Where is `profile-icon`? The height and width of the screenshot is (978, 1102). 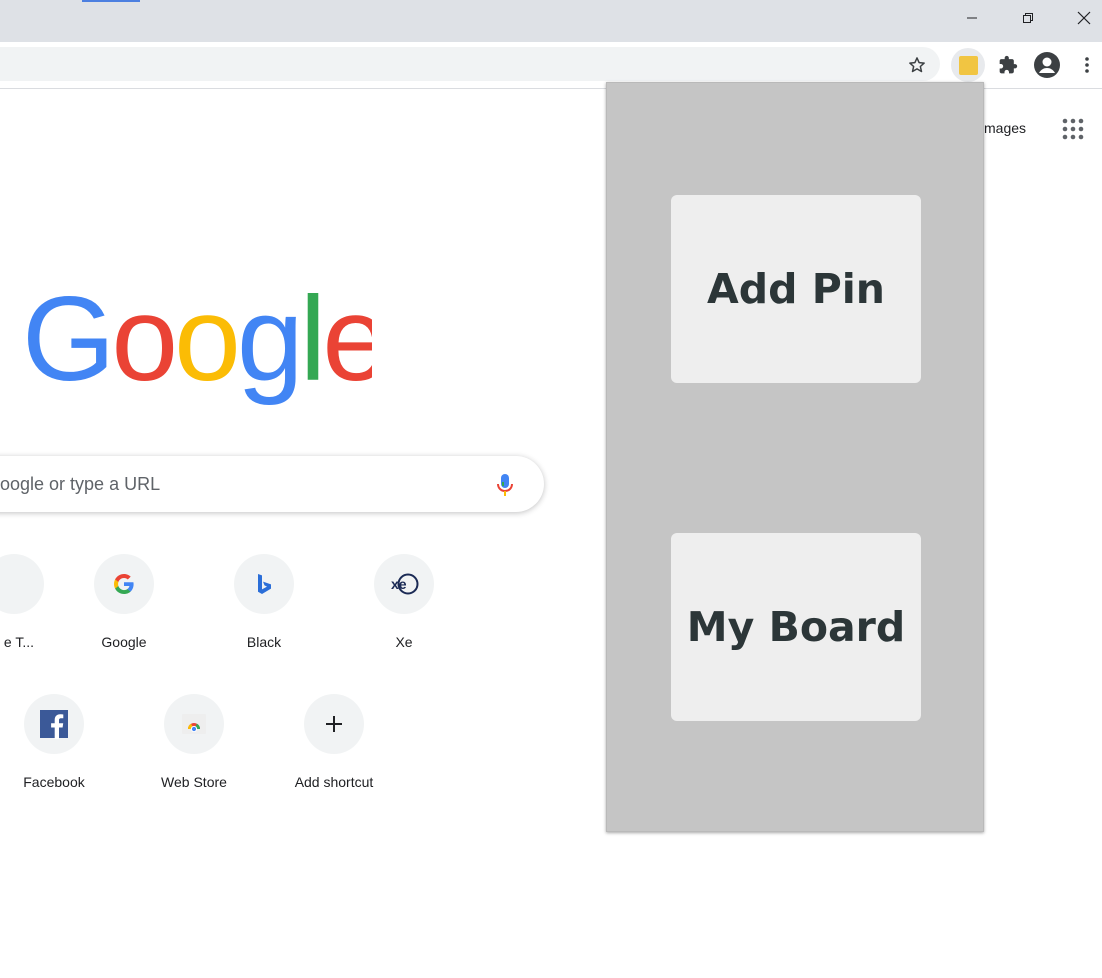 profile-icon is located at coordinates (1047, 65).